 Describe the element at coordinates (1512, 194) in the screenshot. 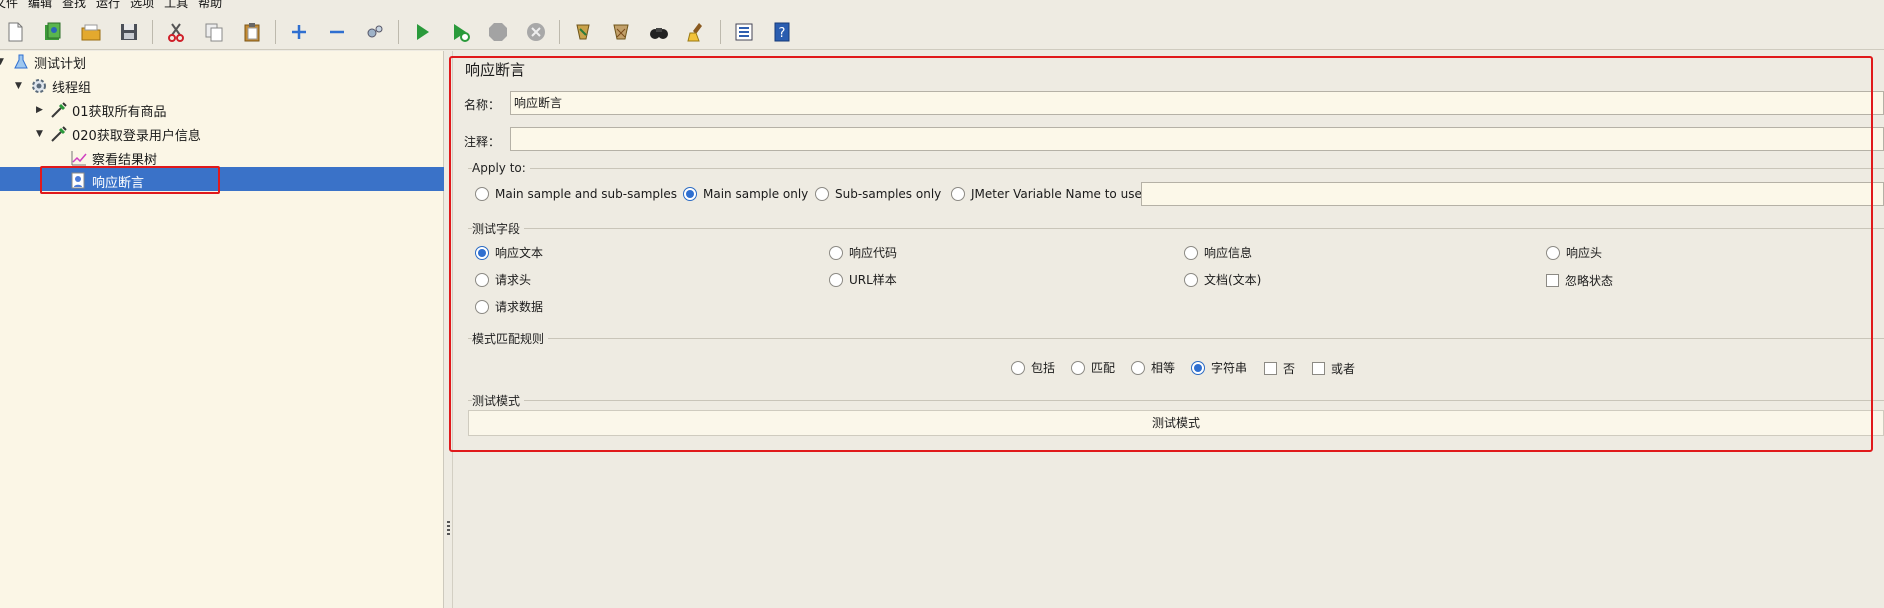

I see `variable-name-field` at that location.